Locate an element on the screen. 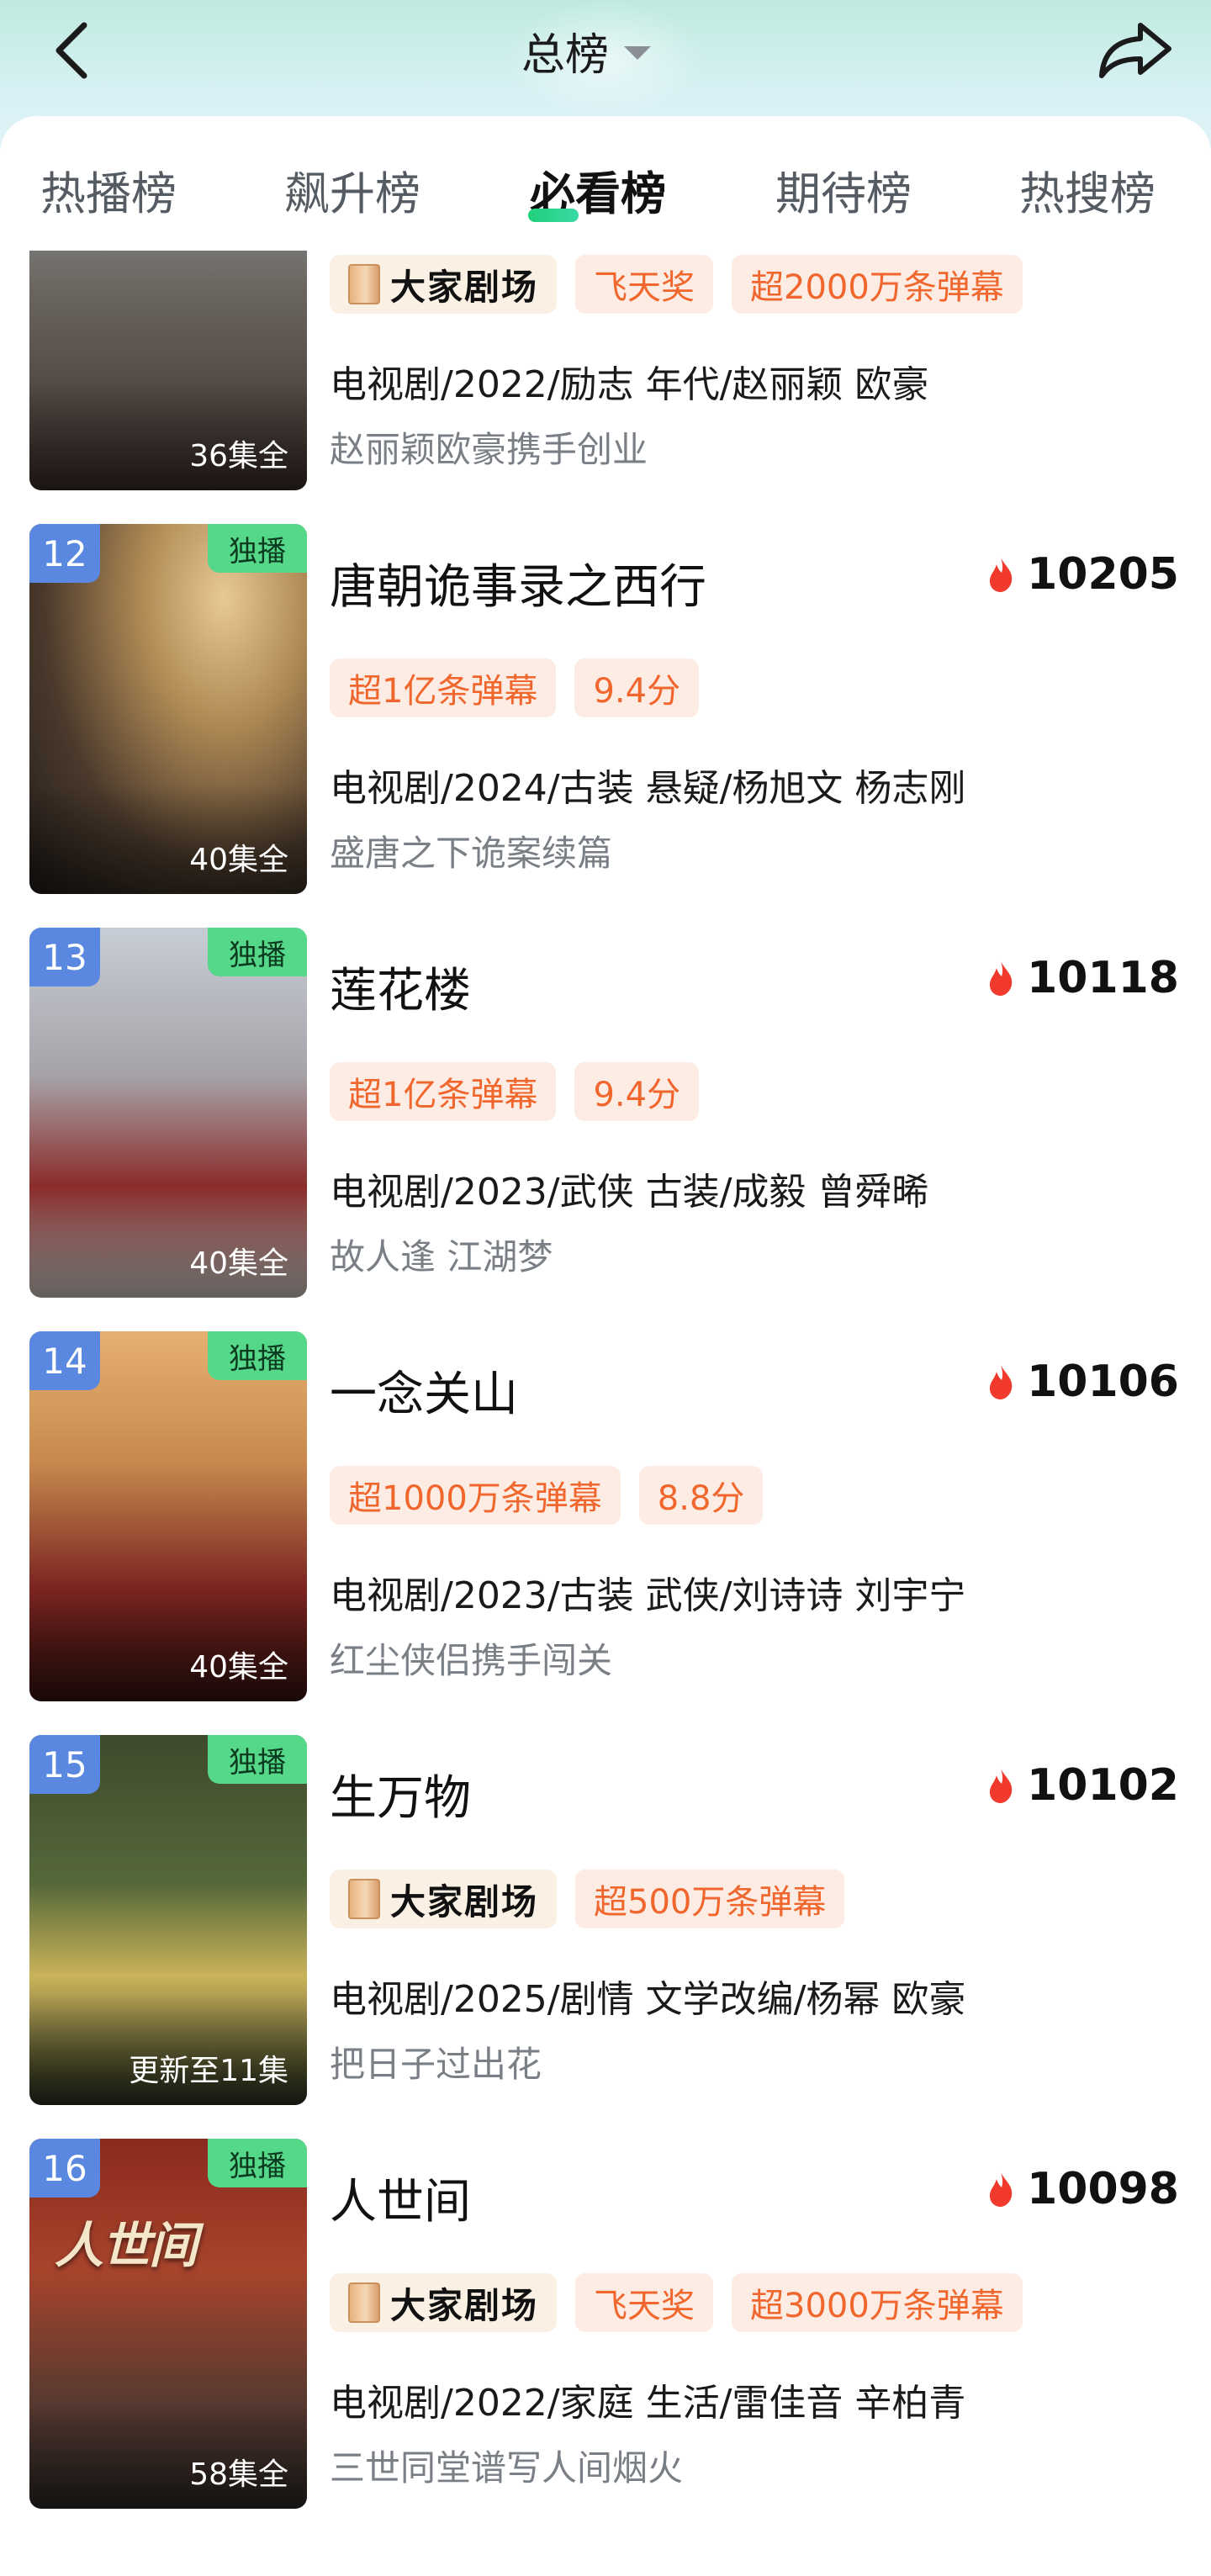  show-meta: 电视剧/2023/武侠 古装/成毅 曾舜晞 is located at coordinates (629, 1192).